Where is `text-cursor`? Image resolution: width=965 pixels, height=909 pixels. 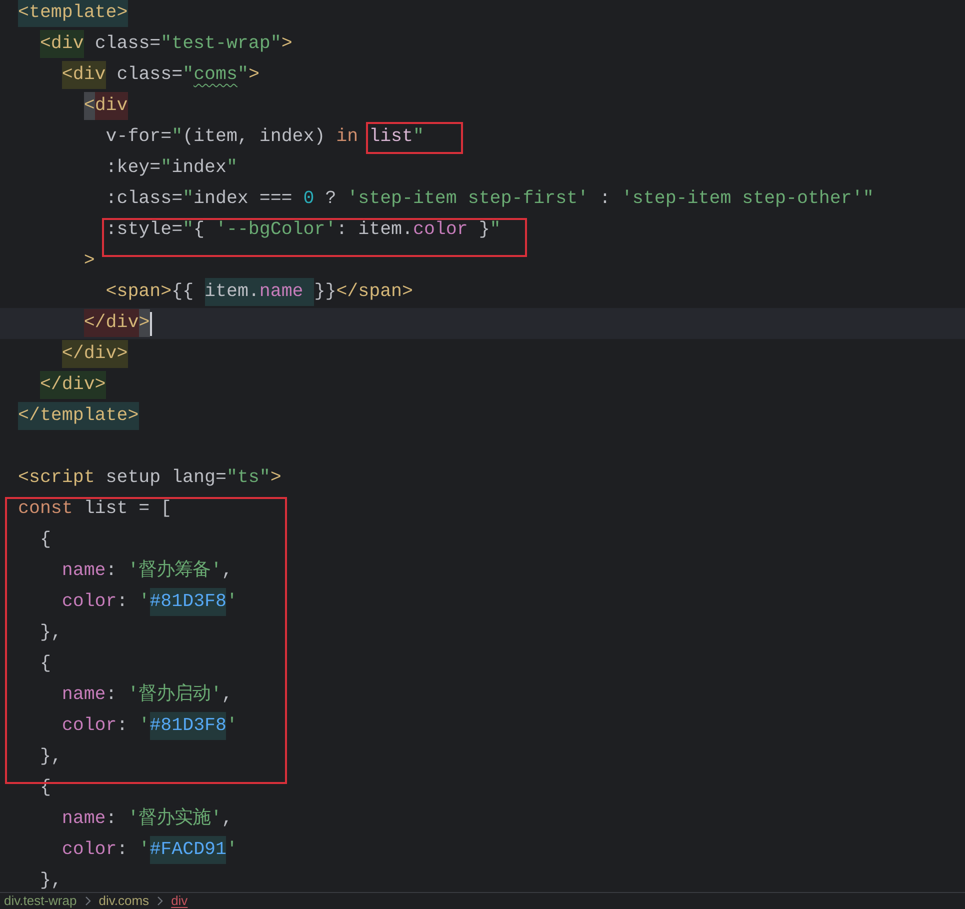 text-cursor is located at coordinates (151, 324).